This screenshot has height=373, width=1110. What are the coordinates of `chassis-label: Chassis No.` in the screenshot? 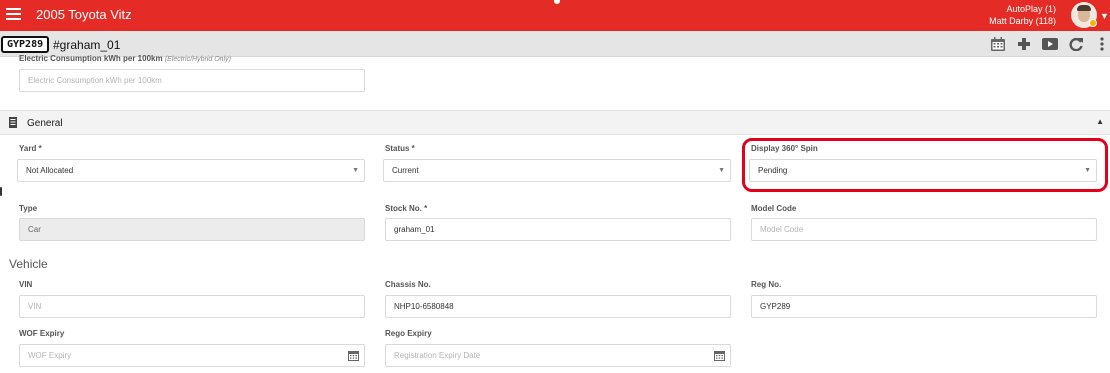 It's located at (408, 284).